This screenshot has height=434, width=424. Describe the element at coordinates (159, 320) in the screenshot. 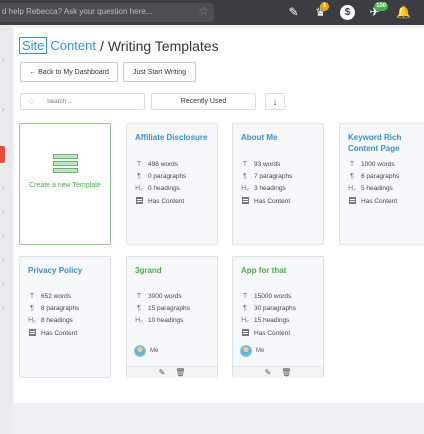

I see `heading-count: H₂ 10 headings` at that location.